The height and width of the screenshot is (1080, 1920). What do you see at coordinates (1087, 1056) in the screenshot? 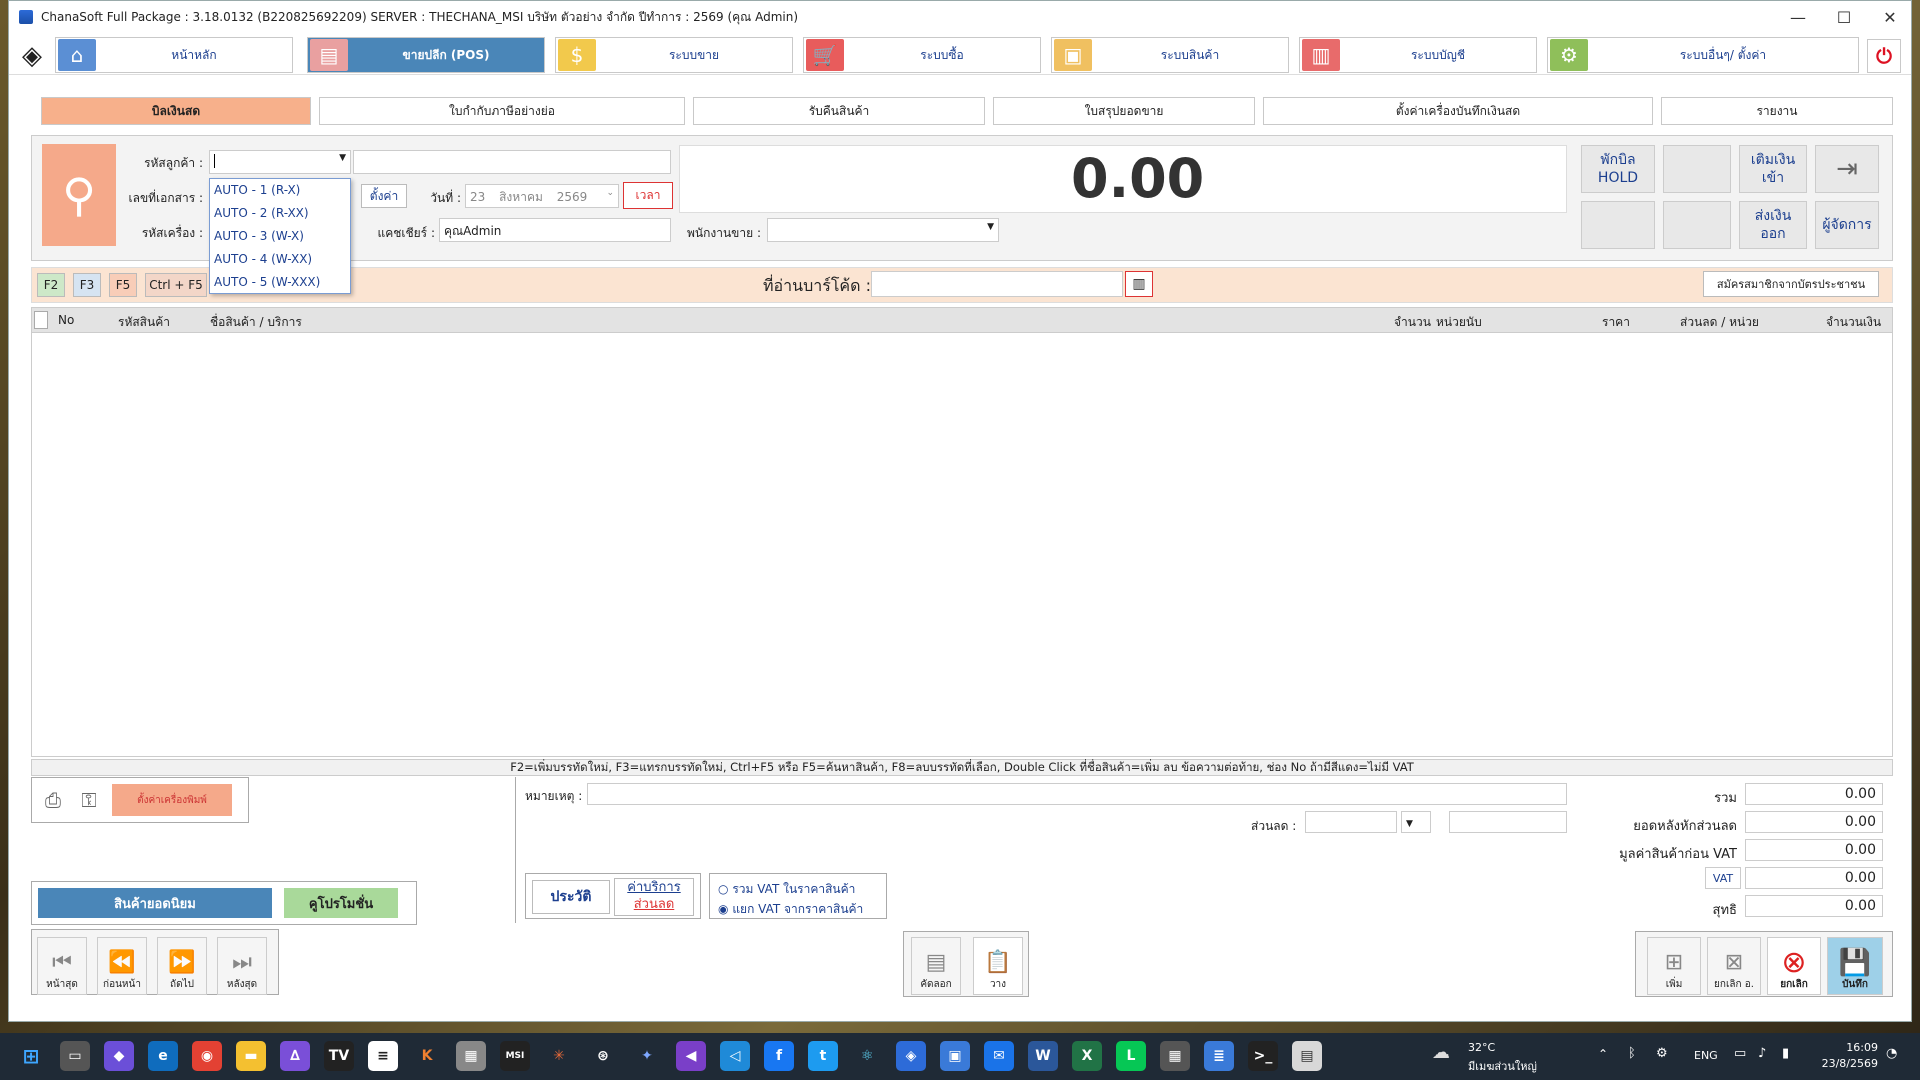
I see `excel-icon: X` at bounding box center [1087, 1056].